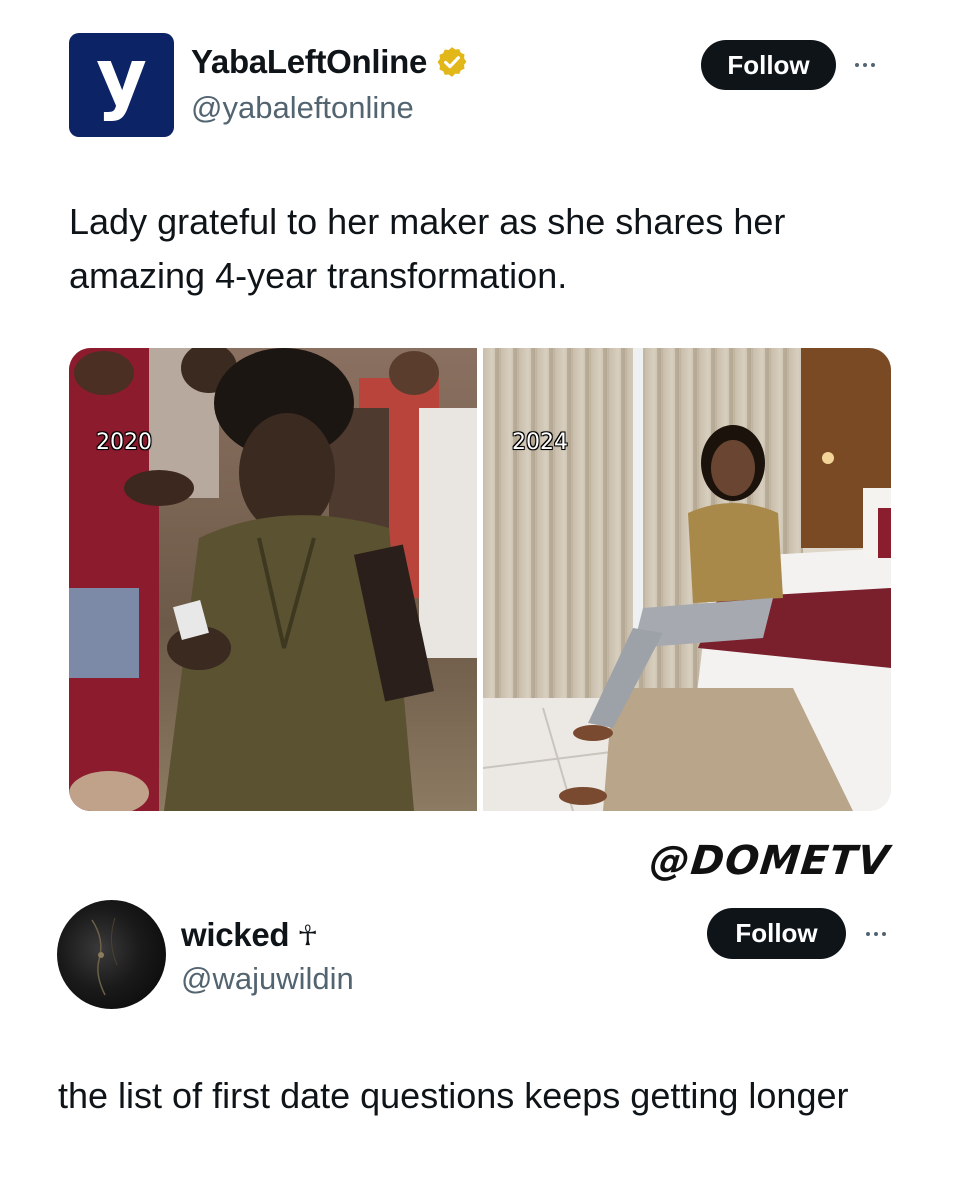  I want to click on author-name-row: YabaLeftOnline, so click(330, 62).